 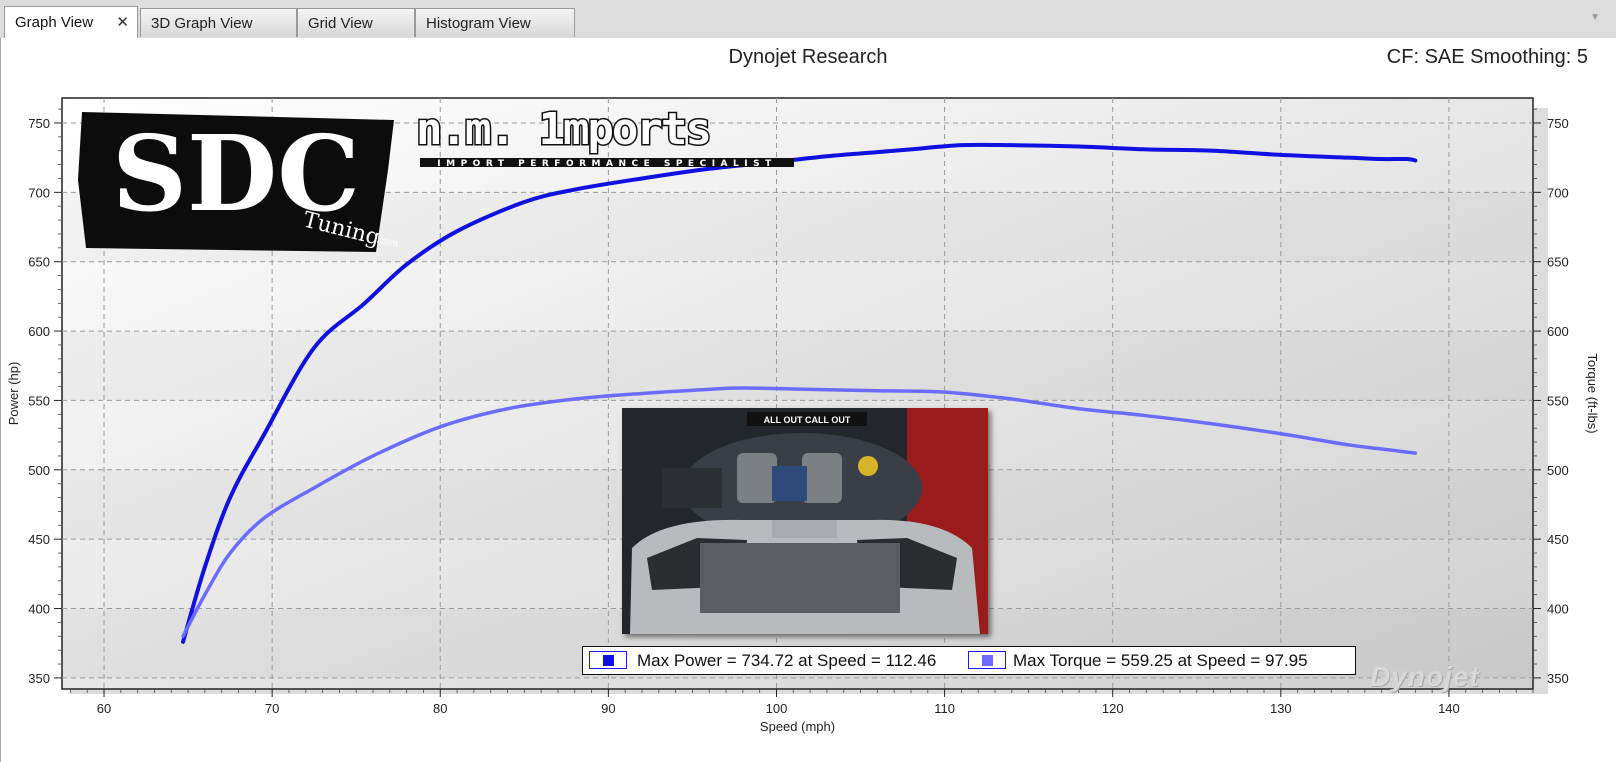 What do you see at coordinates (1592, 393) in the screenshot?
I see `y2-axis-label: Torque (ft-lbs)` at bounding box center [1592, 393].